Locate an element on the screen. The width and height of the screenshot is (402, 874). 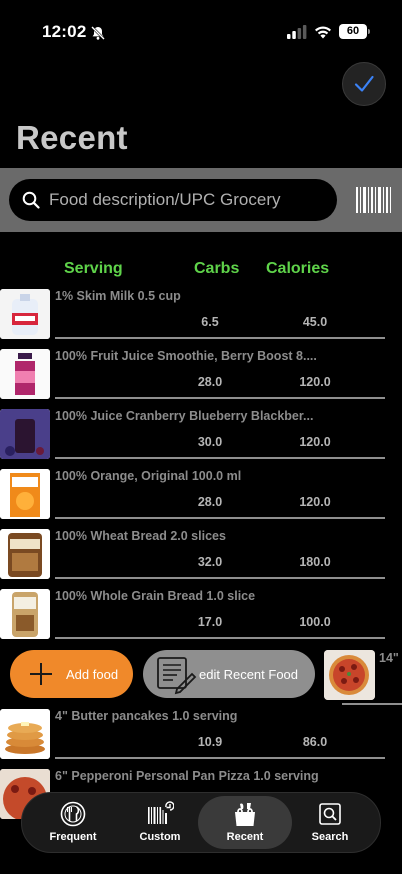
add-food-button: Add food is located at coordinates (71, 674).